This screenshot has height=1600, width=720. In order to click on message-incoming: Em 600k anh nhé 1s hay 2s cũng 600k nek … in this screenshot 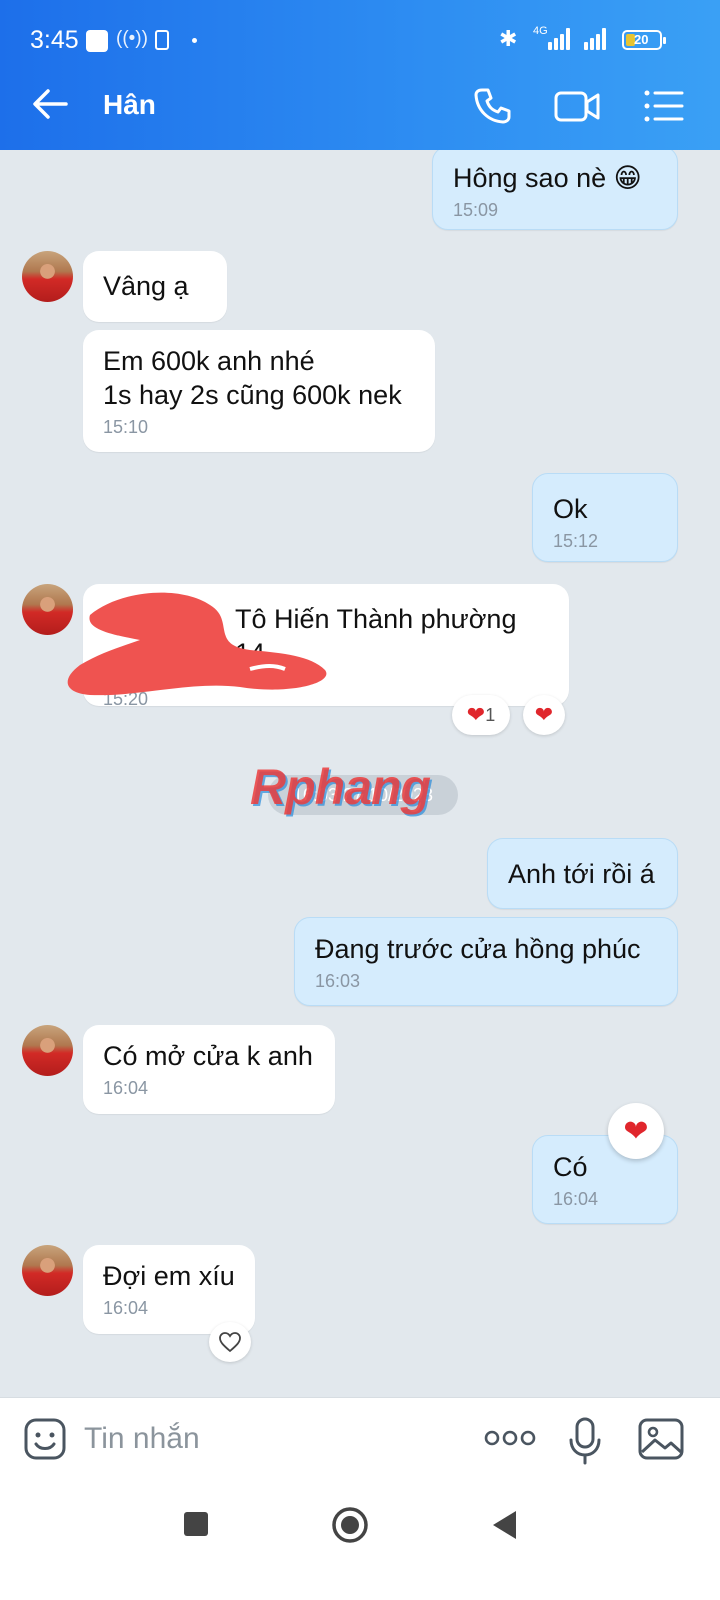, I will do `click(259, 391)`.